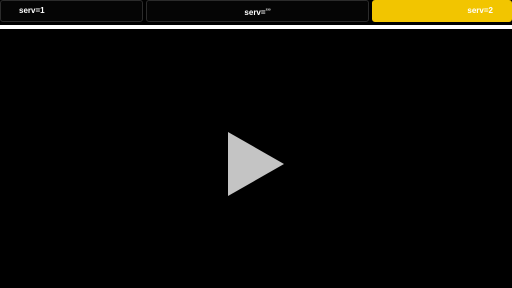 The image size is (512, 288). What do you see at coordinates (268, 11) in the screenshot?
I see `tab-label-superscript: ²³³` at bounding box center [268, 11].